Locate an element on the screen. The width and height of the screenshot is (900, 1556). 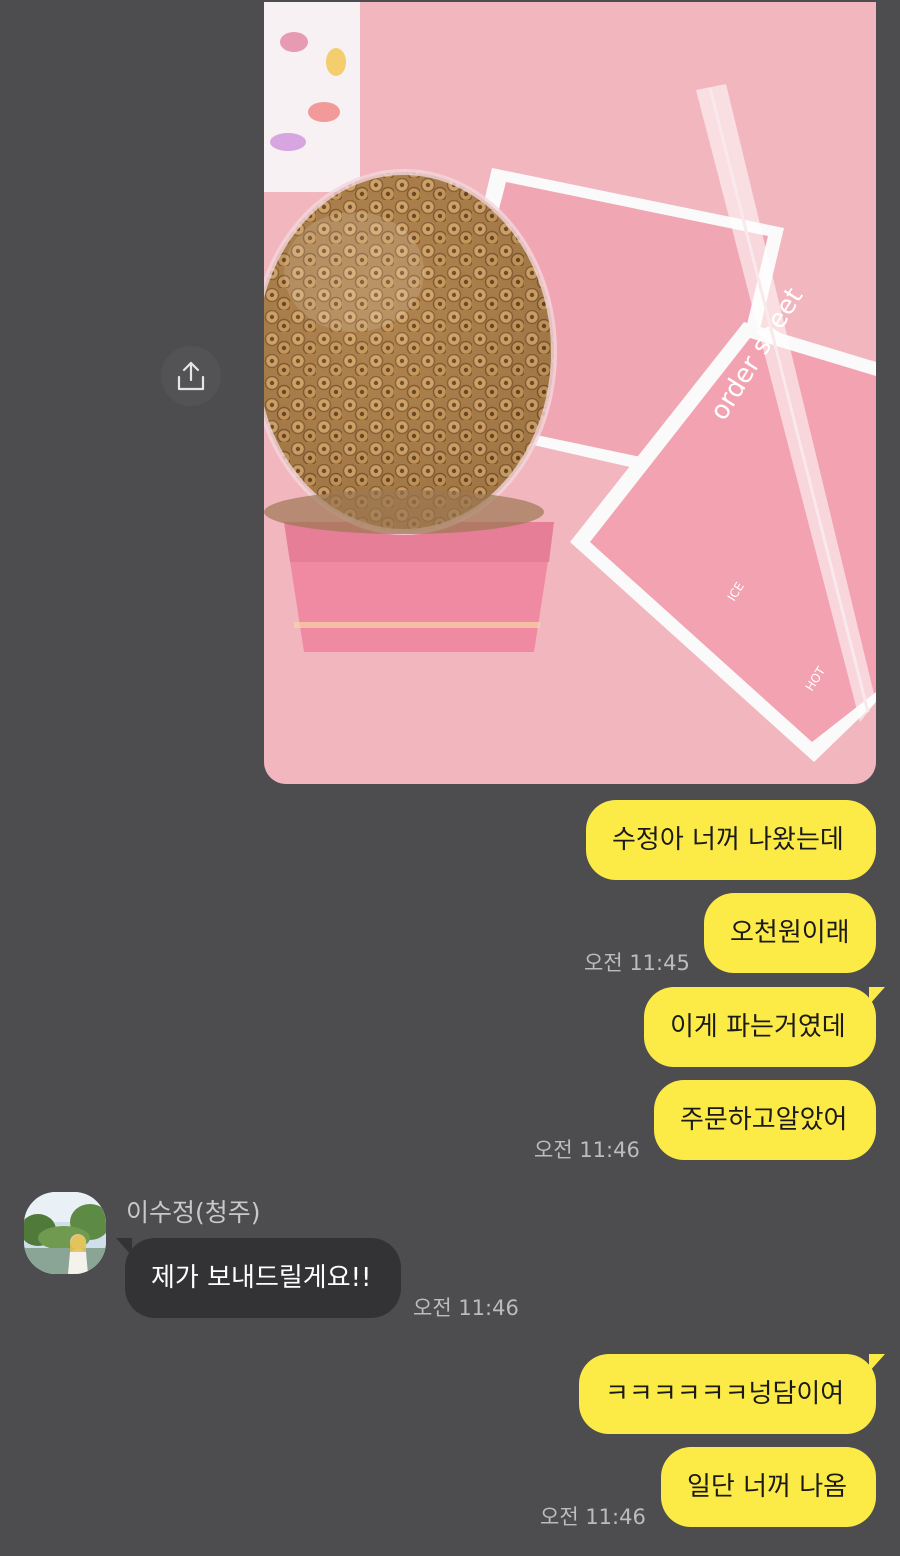
share-upload-icon is located at coordinates (191, 376).